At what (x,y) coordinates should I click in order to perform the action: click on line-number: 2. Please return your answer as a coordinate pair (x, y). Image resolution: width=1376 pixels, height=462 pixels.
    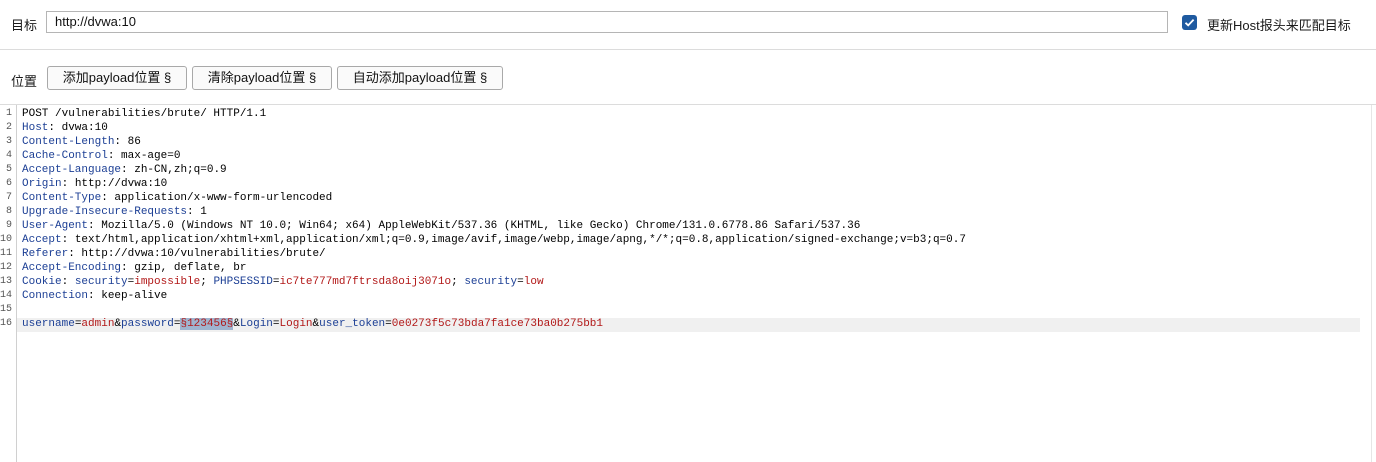
    Looking at the image, I should click on (8, 127).